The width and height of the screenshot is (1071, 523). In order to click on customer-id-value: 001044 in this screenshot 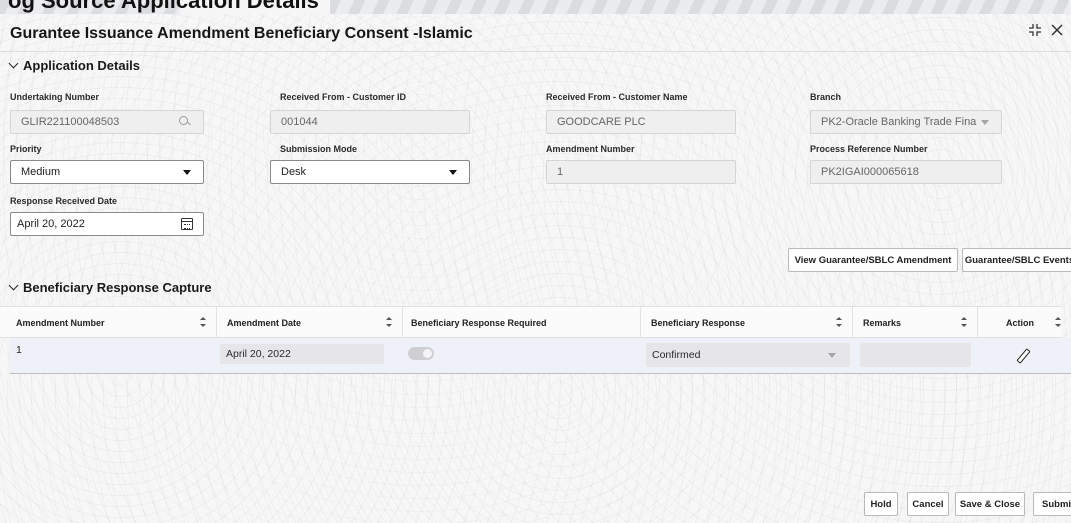, I will do `click(299, 122)`.